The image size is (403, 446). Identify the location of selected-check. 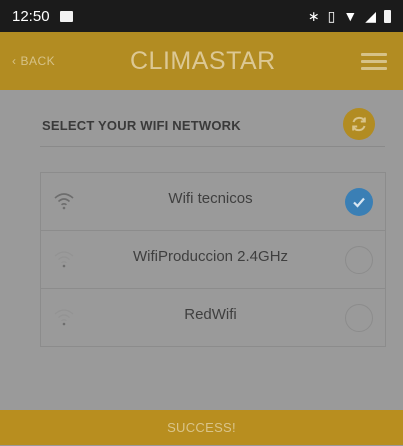
(359, 202).